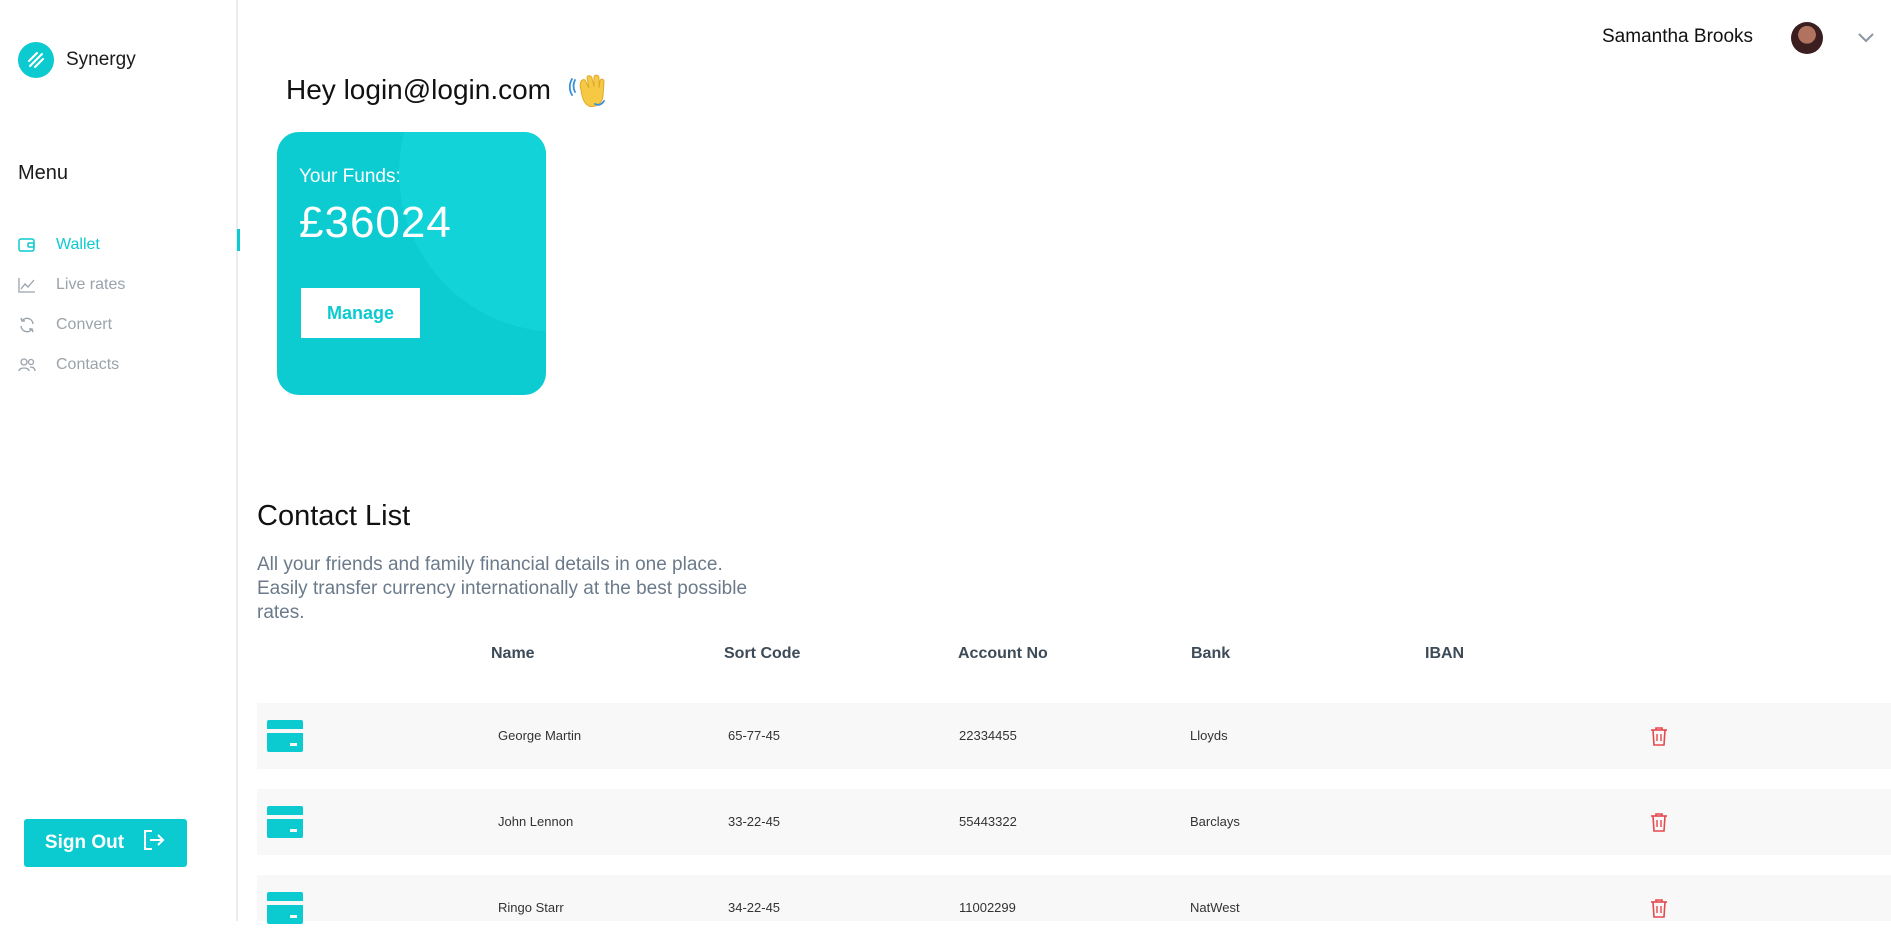 The height and width of the screenshot is (931, 1891). What do you see at coordinates (1807, 38) in the screenshot?
I see `avatar` at bounding box center [1807, 38].